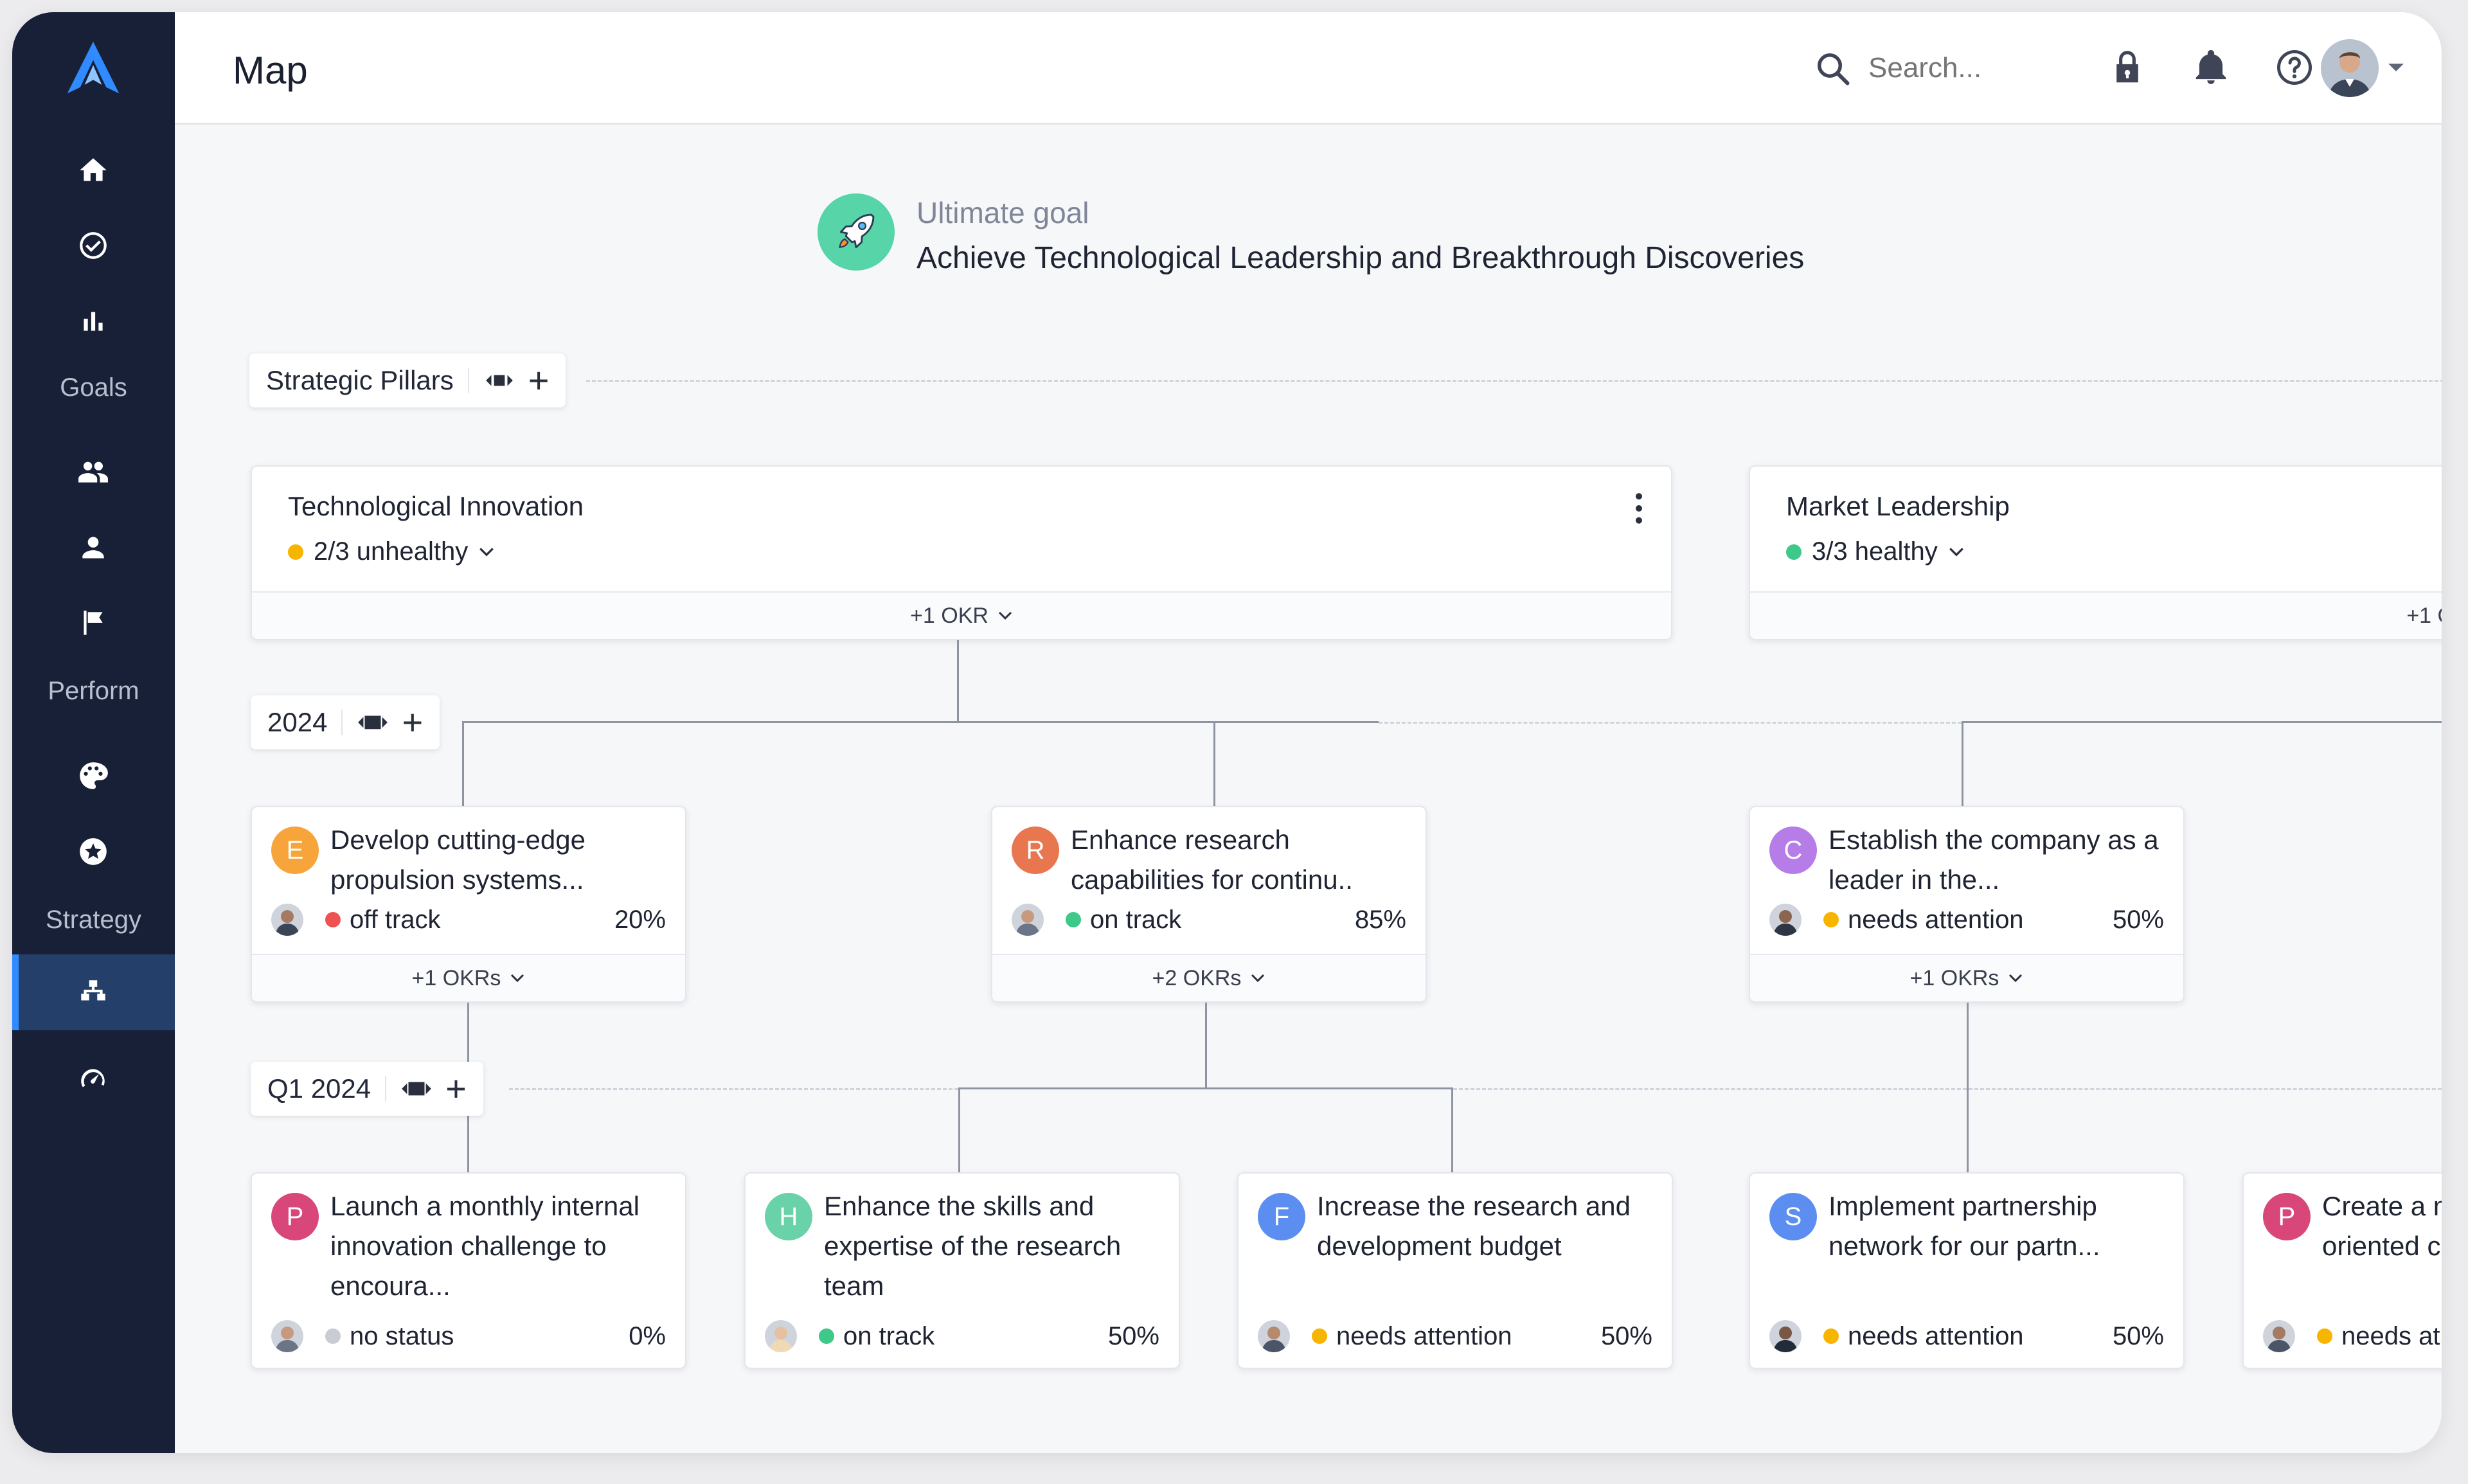  Describe the element at coordinates (1951, 68) in the screenshot. I see `search-input` at that location.